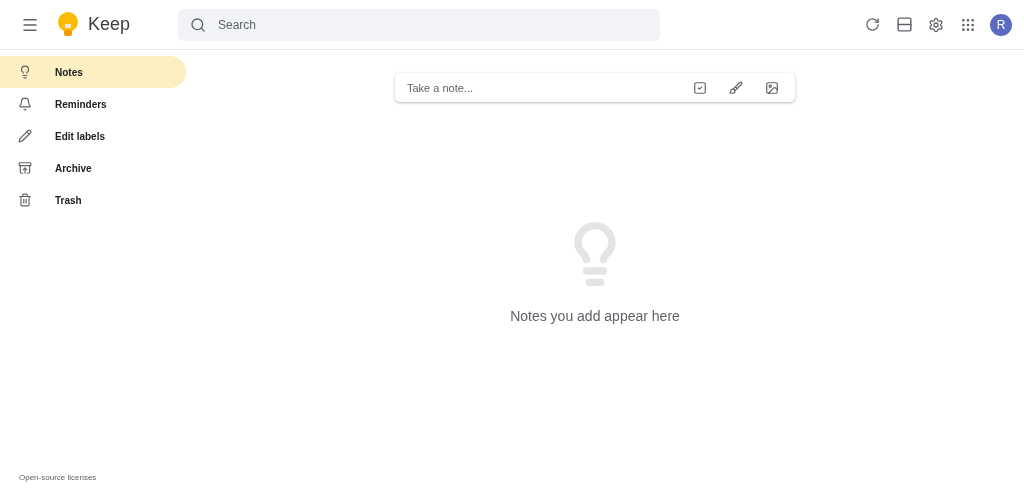  Describe the element at coordinates (25, 200) in the screenshot. I see `trash-icon` at that location.